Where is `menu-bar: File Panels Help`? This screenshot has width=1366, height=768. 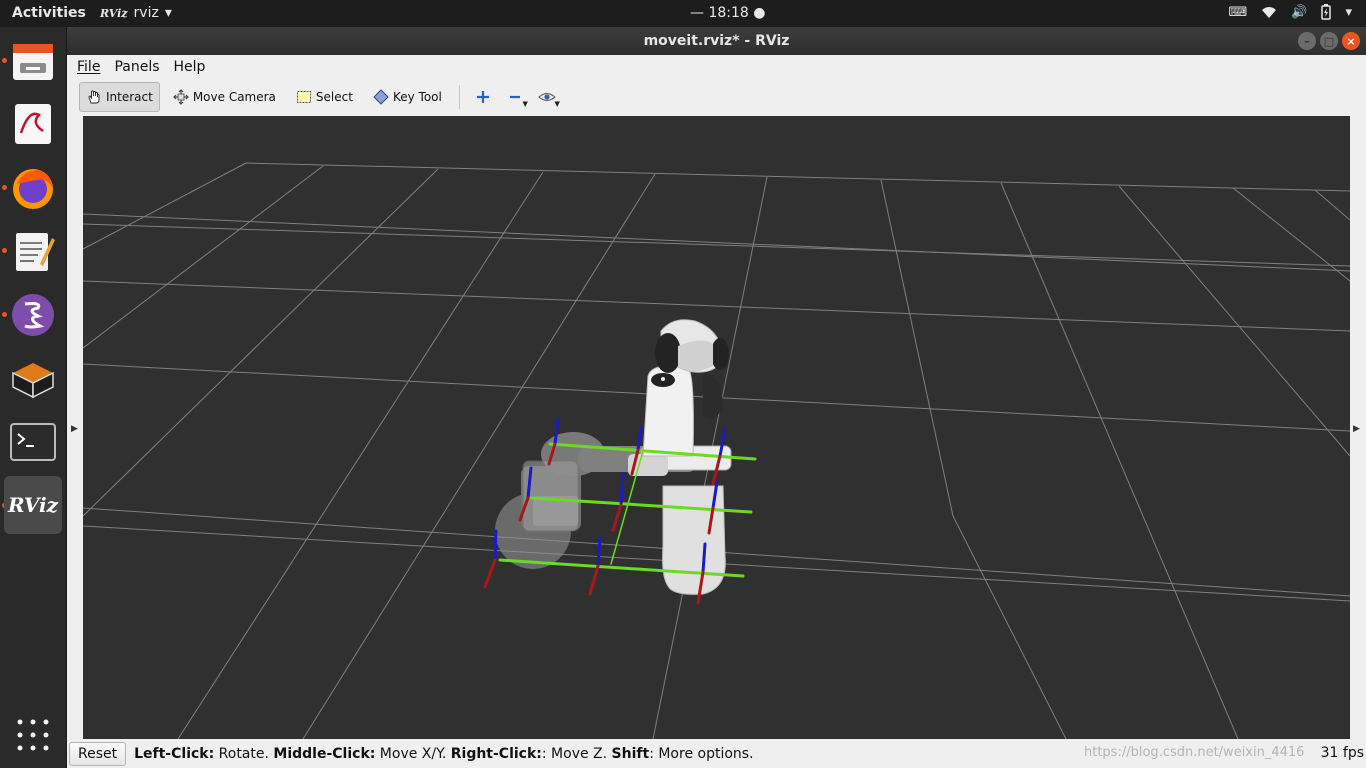
menu-bar: File Panels Help is located at coordinates (716, 67).